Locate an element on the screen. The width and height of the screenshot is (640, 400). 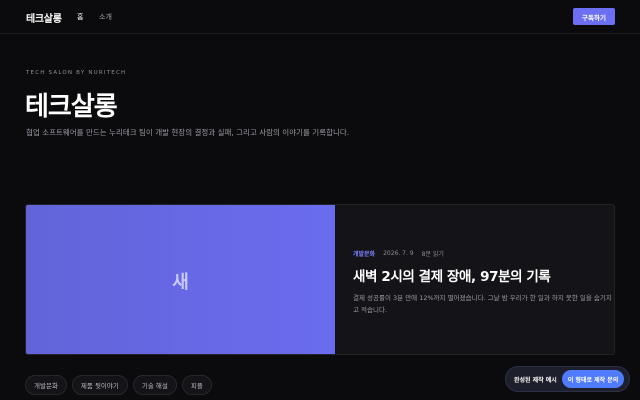
category-filter: 개발문화 제품 뒷이야기 기술 해설 피플 is located at coordinates (118, 385).